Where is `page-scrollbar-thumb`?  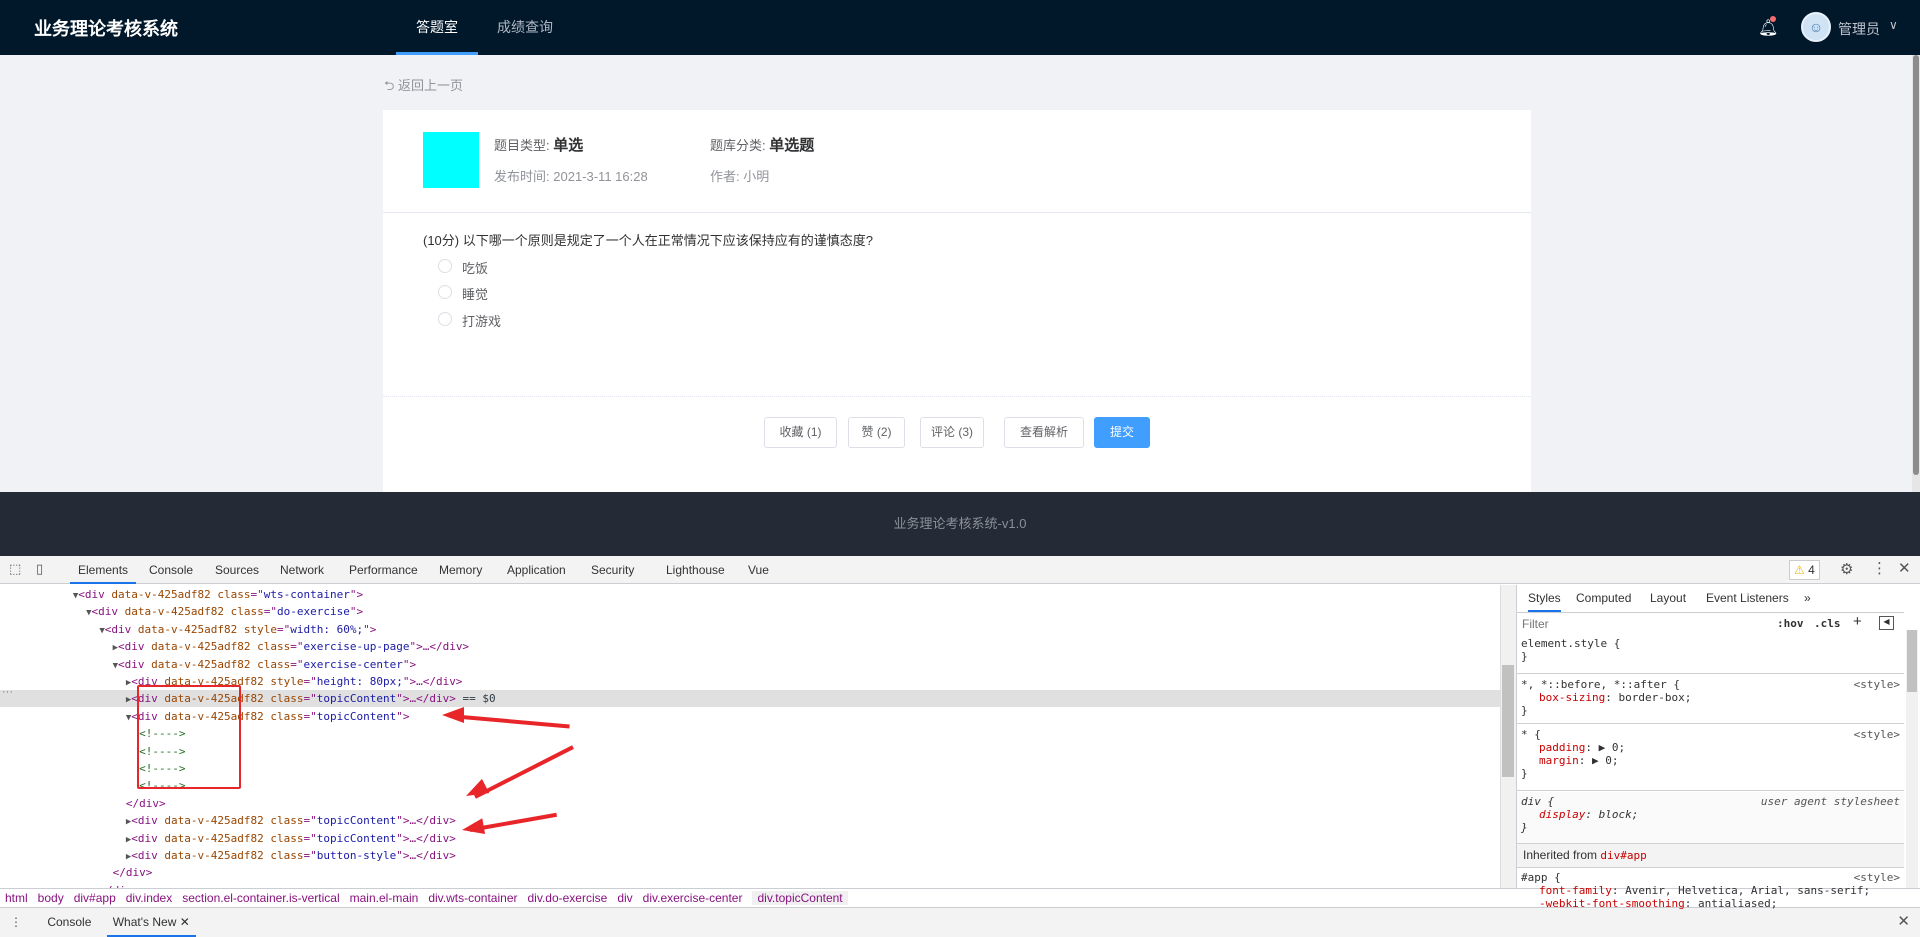 page-scrollbar-thumb is located at coordinates (1916, 265).